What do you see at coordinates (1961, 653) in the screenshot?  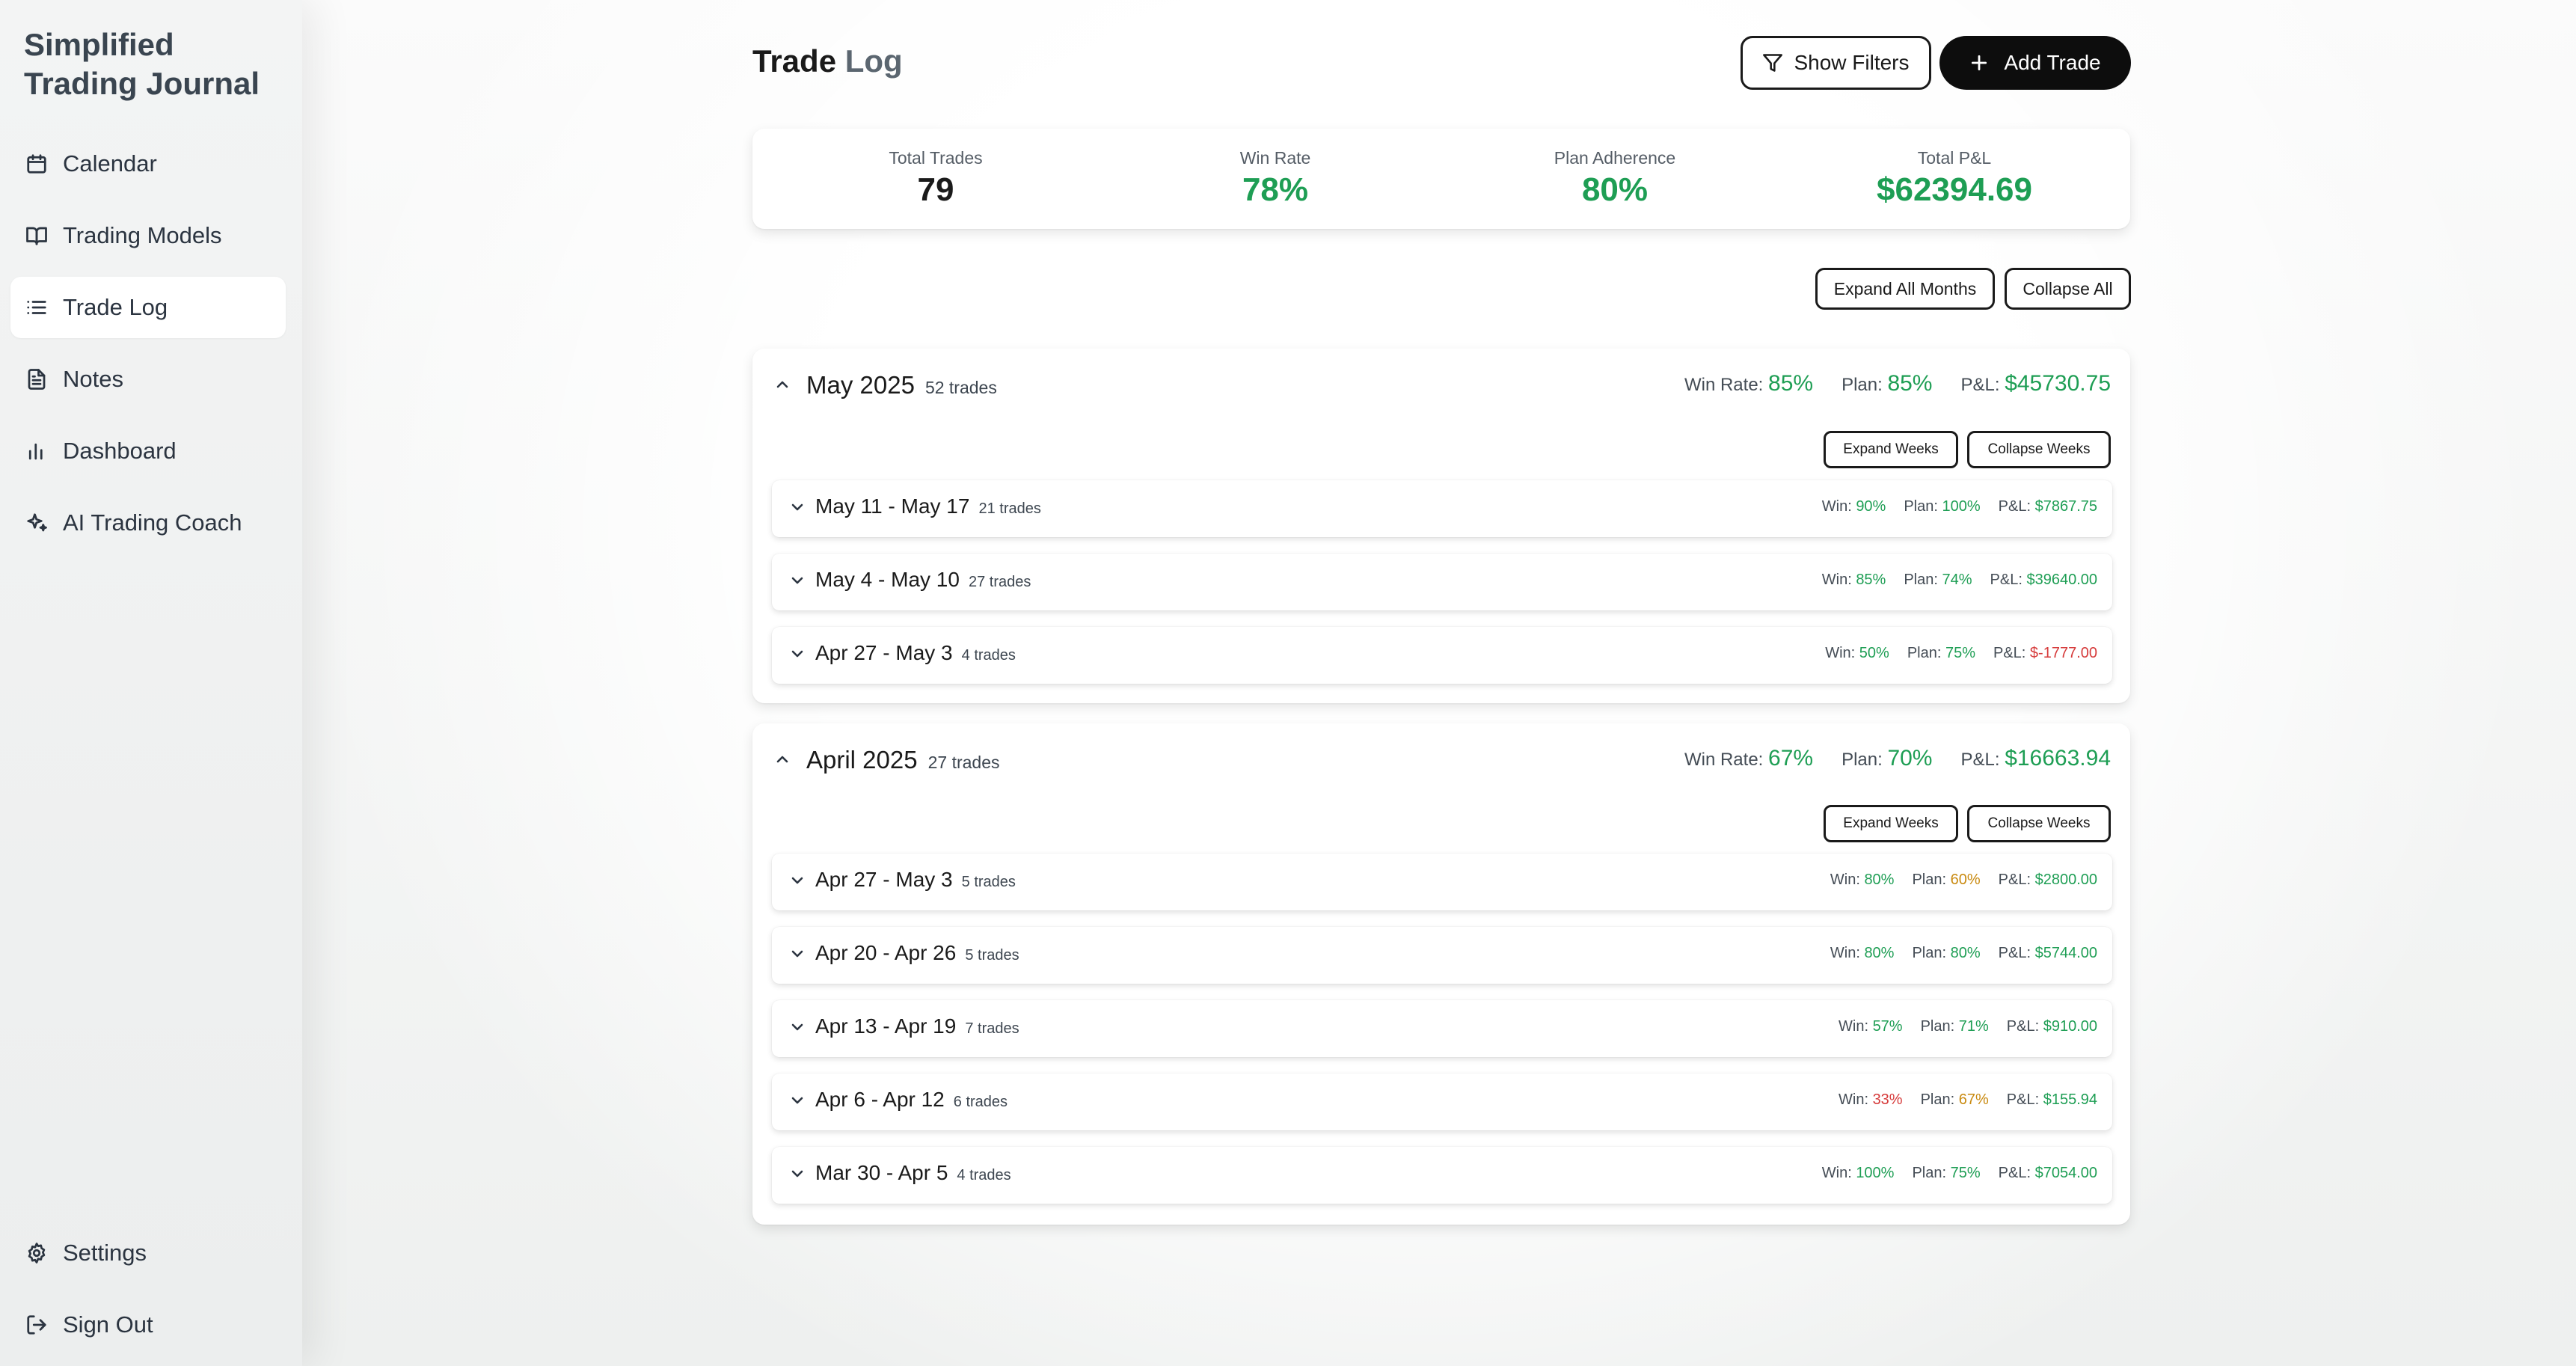 I see `week-stats: Win: 50% Plan: 75% P&L: $-1777.00` at bounding box center [1961, 653].